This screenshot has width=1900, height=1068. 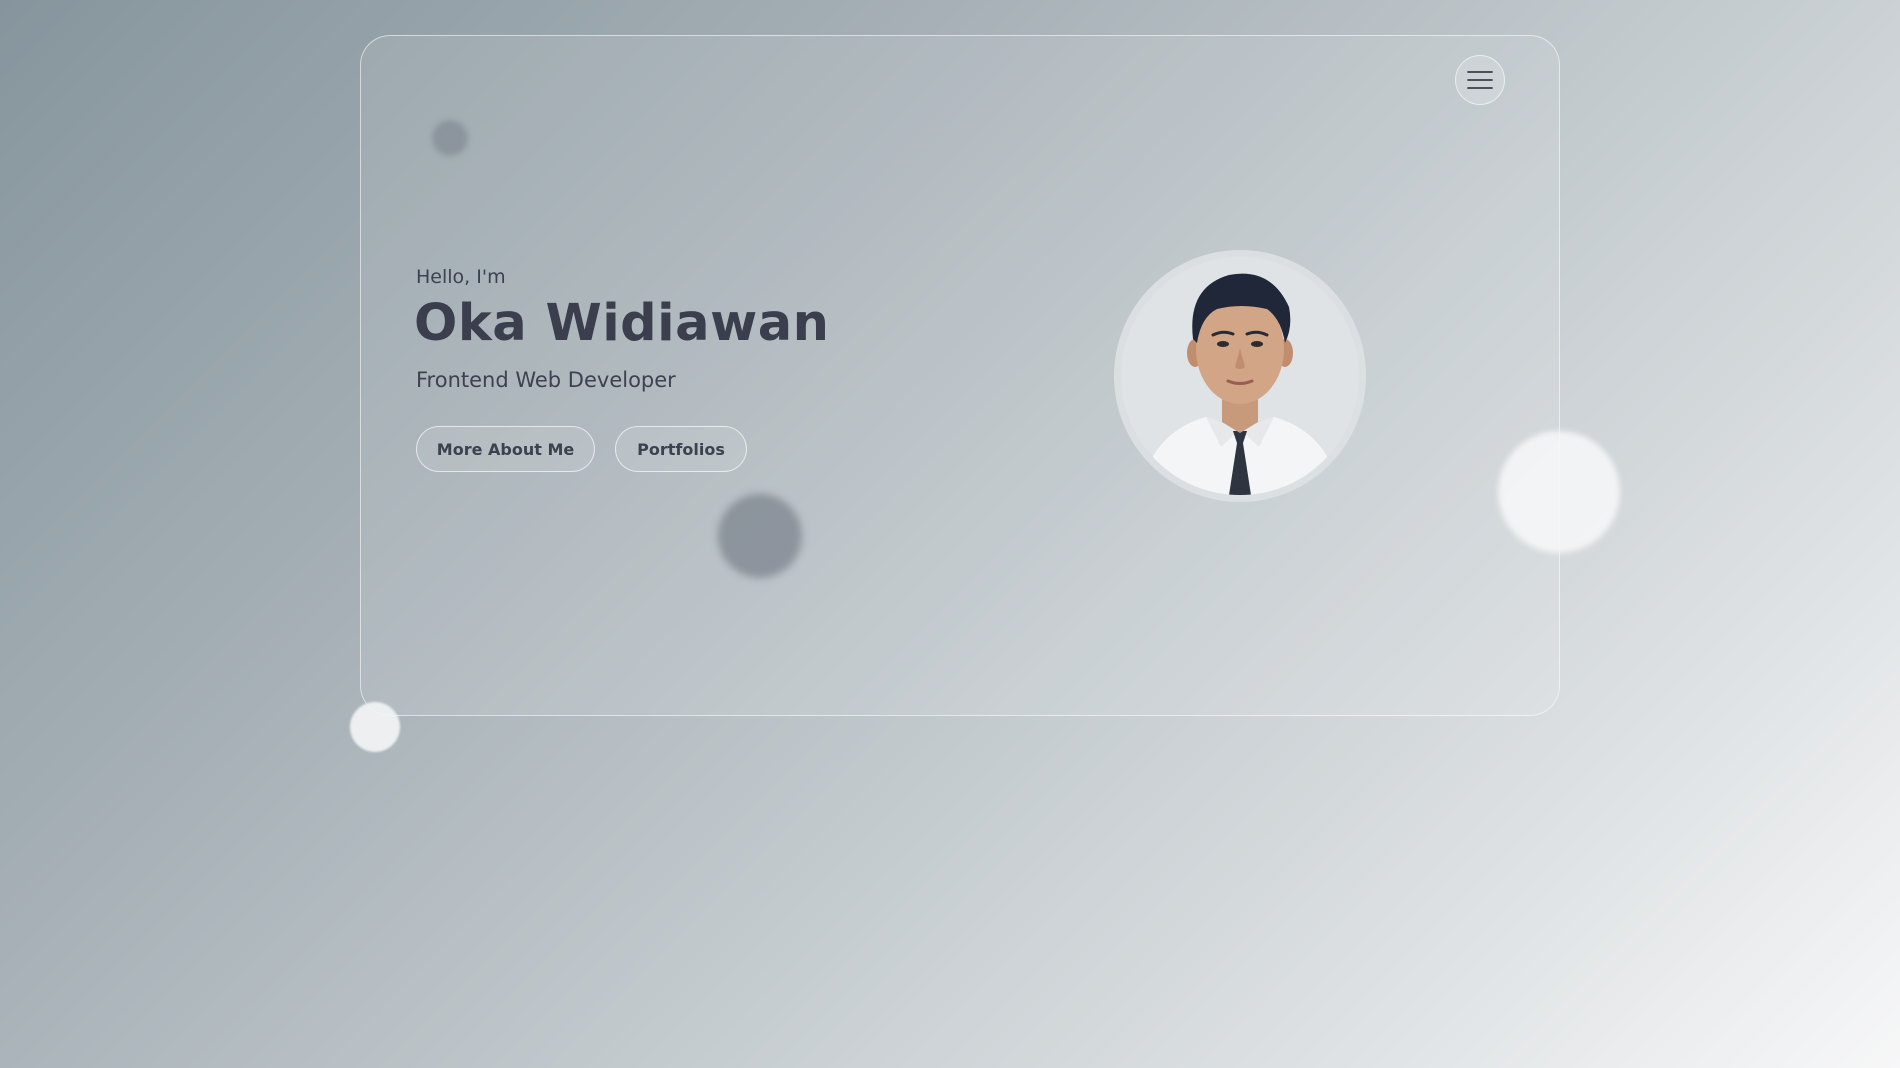 I want to click on portfolios-button: Portfolios, so click(x=681, y=449).